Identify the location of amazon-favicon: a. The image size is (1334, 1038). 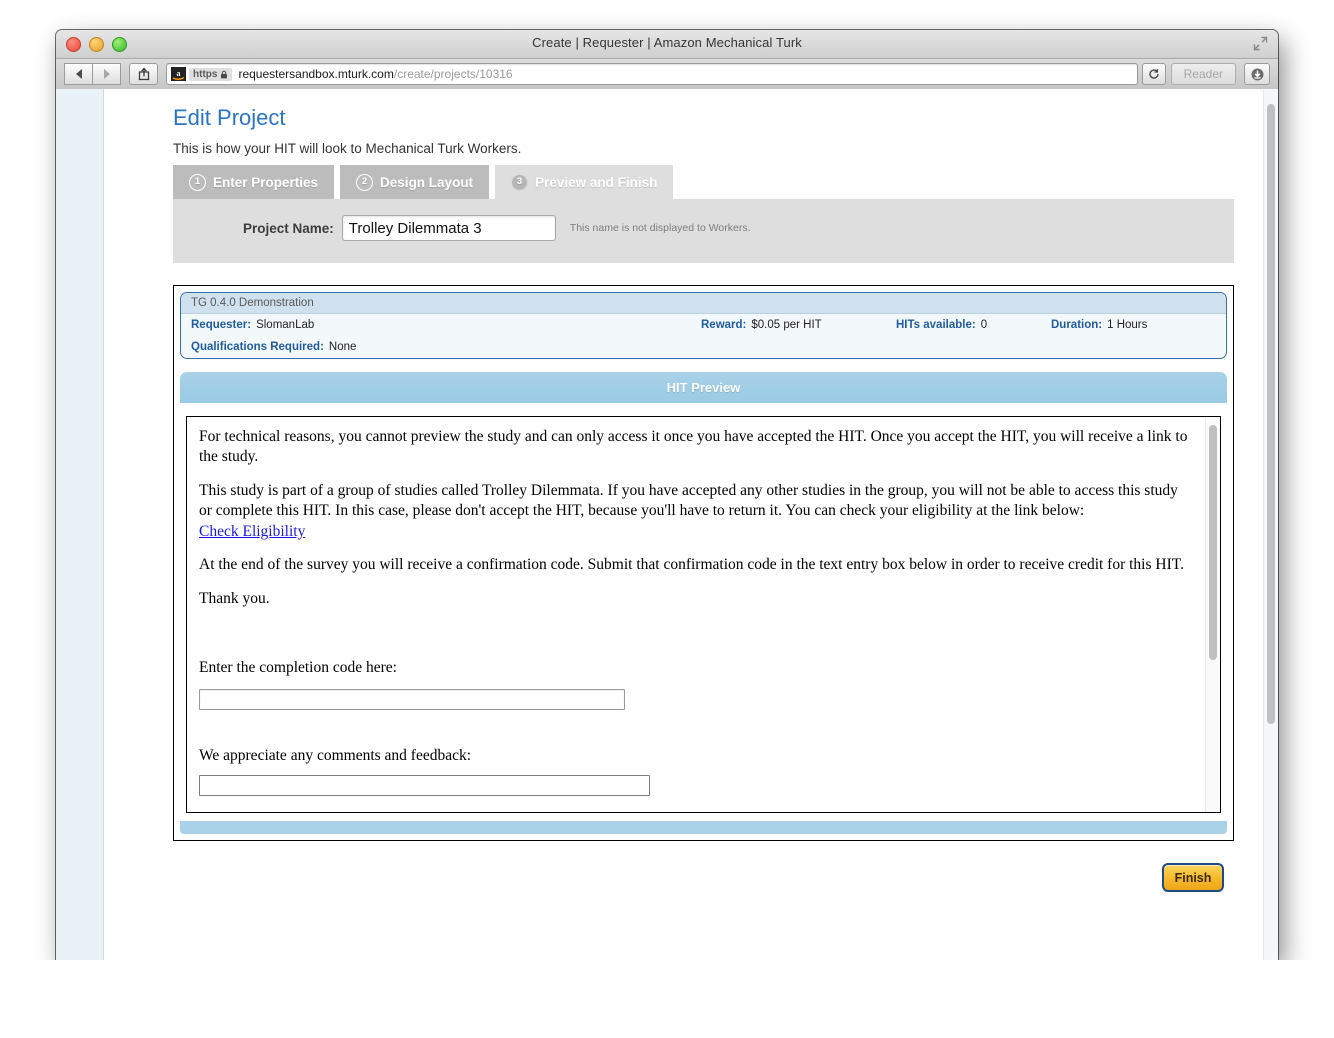
(178, 74).